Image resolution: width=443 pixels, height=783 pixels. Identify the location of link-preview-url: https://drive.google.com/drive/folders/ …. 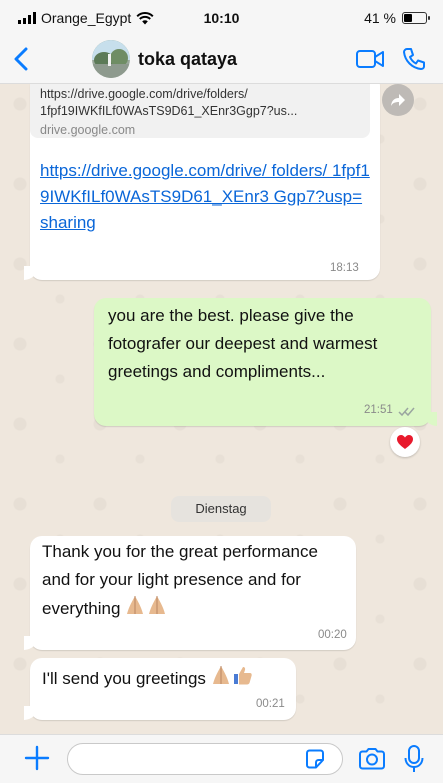
(169, 102).